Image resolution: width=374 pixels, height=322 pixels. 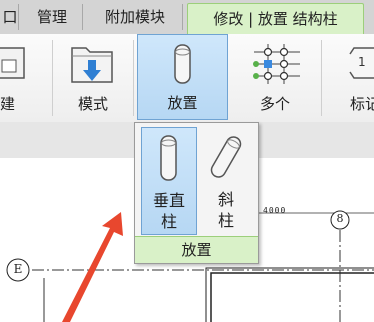 I want to click on slanted-column-button: 斜 柱, so click(x=226, y=180).